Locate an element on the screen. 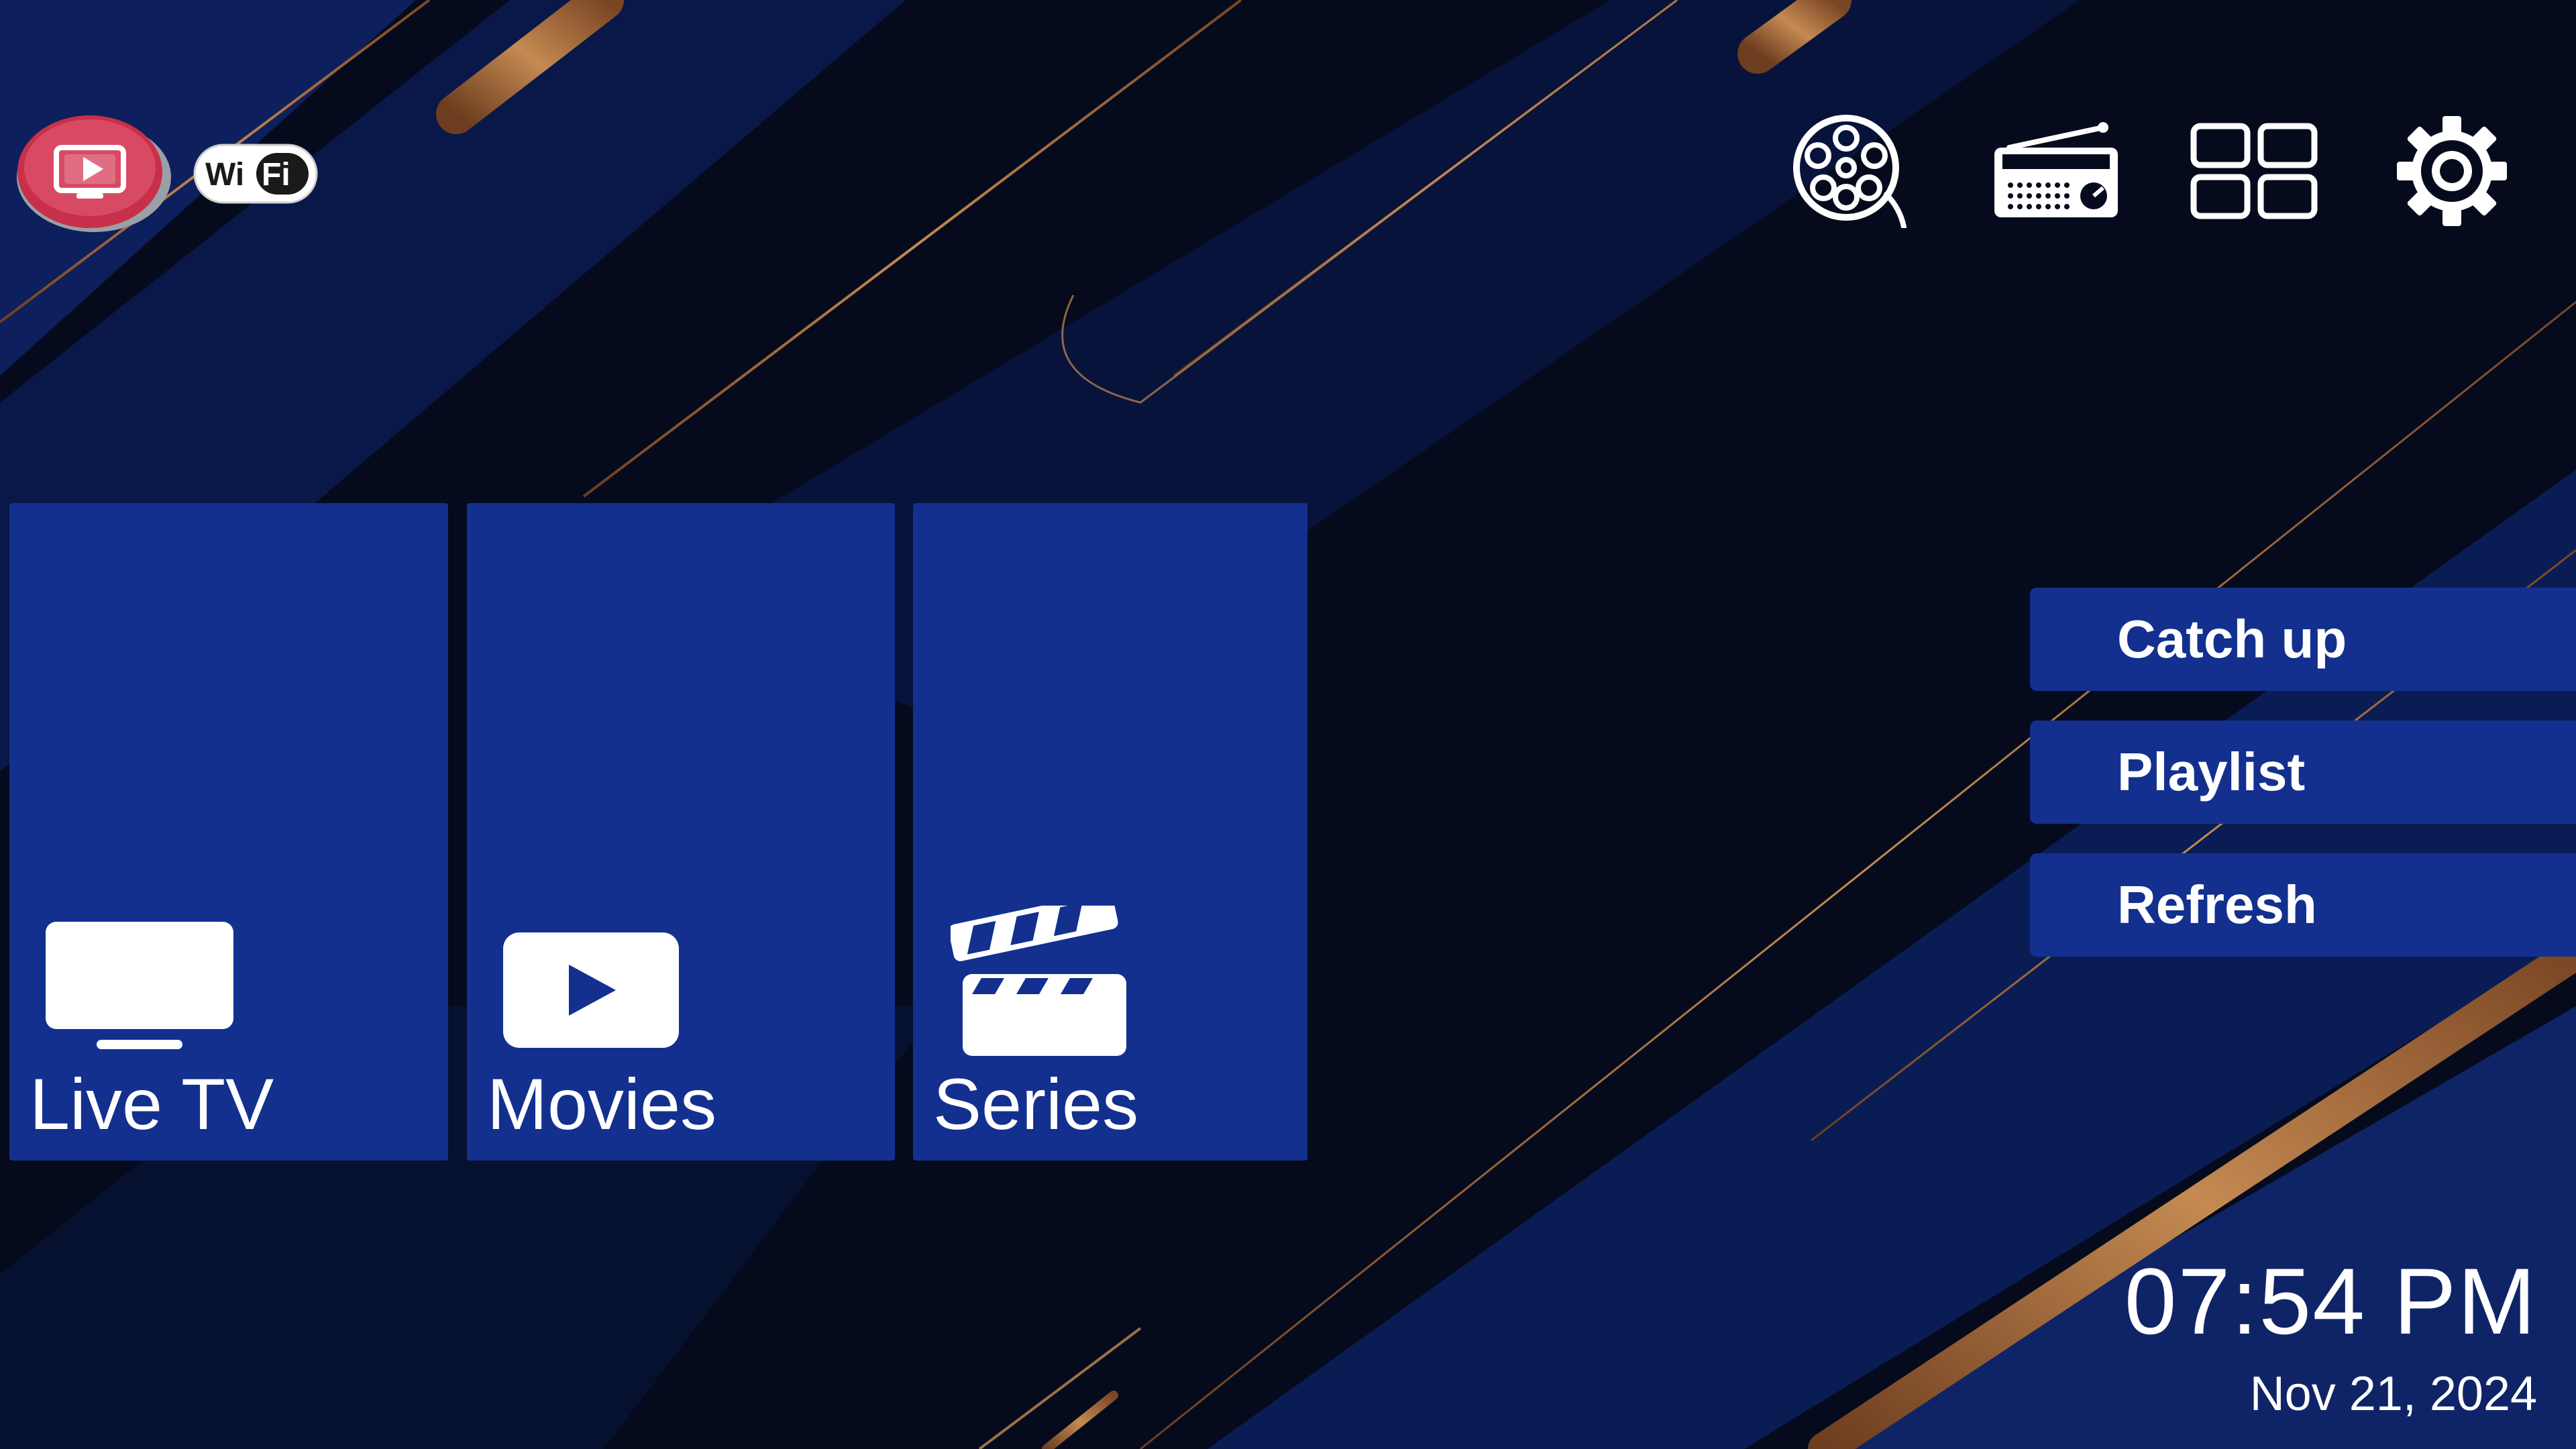 Image resolution: width=2576 pixels, height=1449 pixels. app-logo is located at coordinates (95, 171).